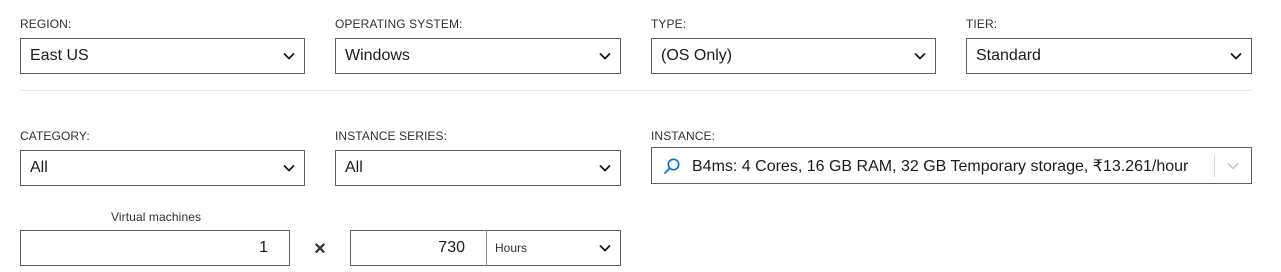  I want to click on series-value: All, so click(354, 167).